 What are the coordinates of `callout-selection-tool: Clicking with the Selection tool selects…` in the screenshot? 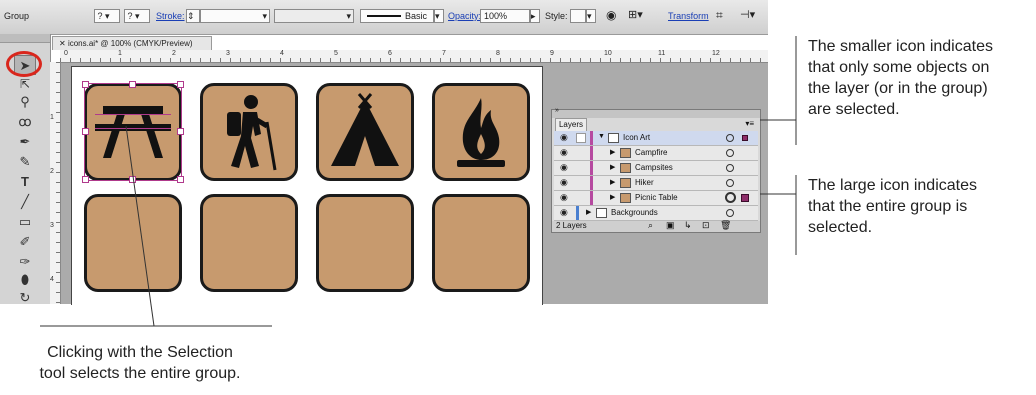 It's located at (140, 363).